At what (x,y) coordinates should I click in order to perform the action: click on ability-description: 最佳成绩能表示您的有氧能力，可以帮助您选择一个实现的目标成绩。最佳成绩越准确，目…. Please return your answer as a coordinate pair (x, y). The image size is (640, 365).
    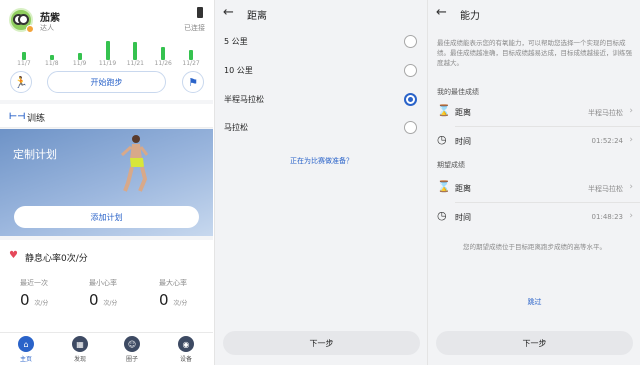
    Looking at the image, I should click on (534, 53).